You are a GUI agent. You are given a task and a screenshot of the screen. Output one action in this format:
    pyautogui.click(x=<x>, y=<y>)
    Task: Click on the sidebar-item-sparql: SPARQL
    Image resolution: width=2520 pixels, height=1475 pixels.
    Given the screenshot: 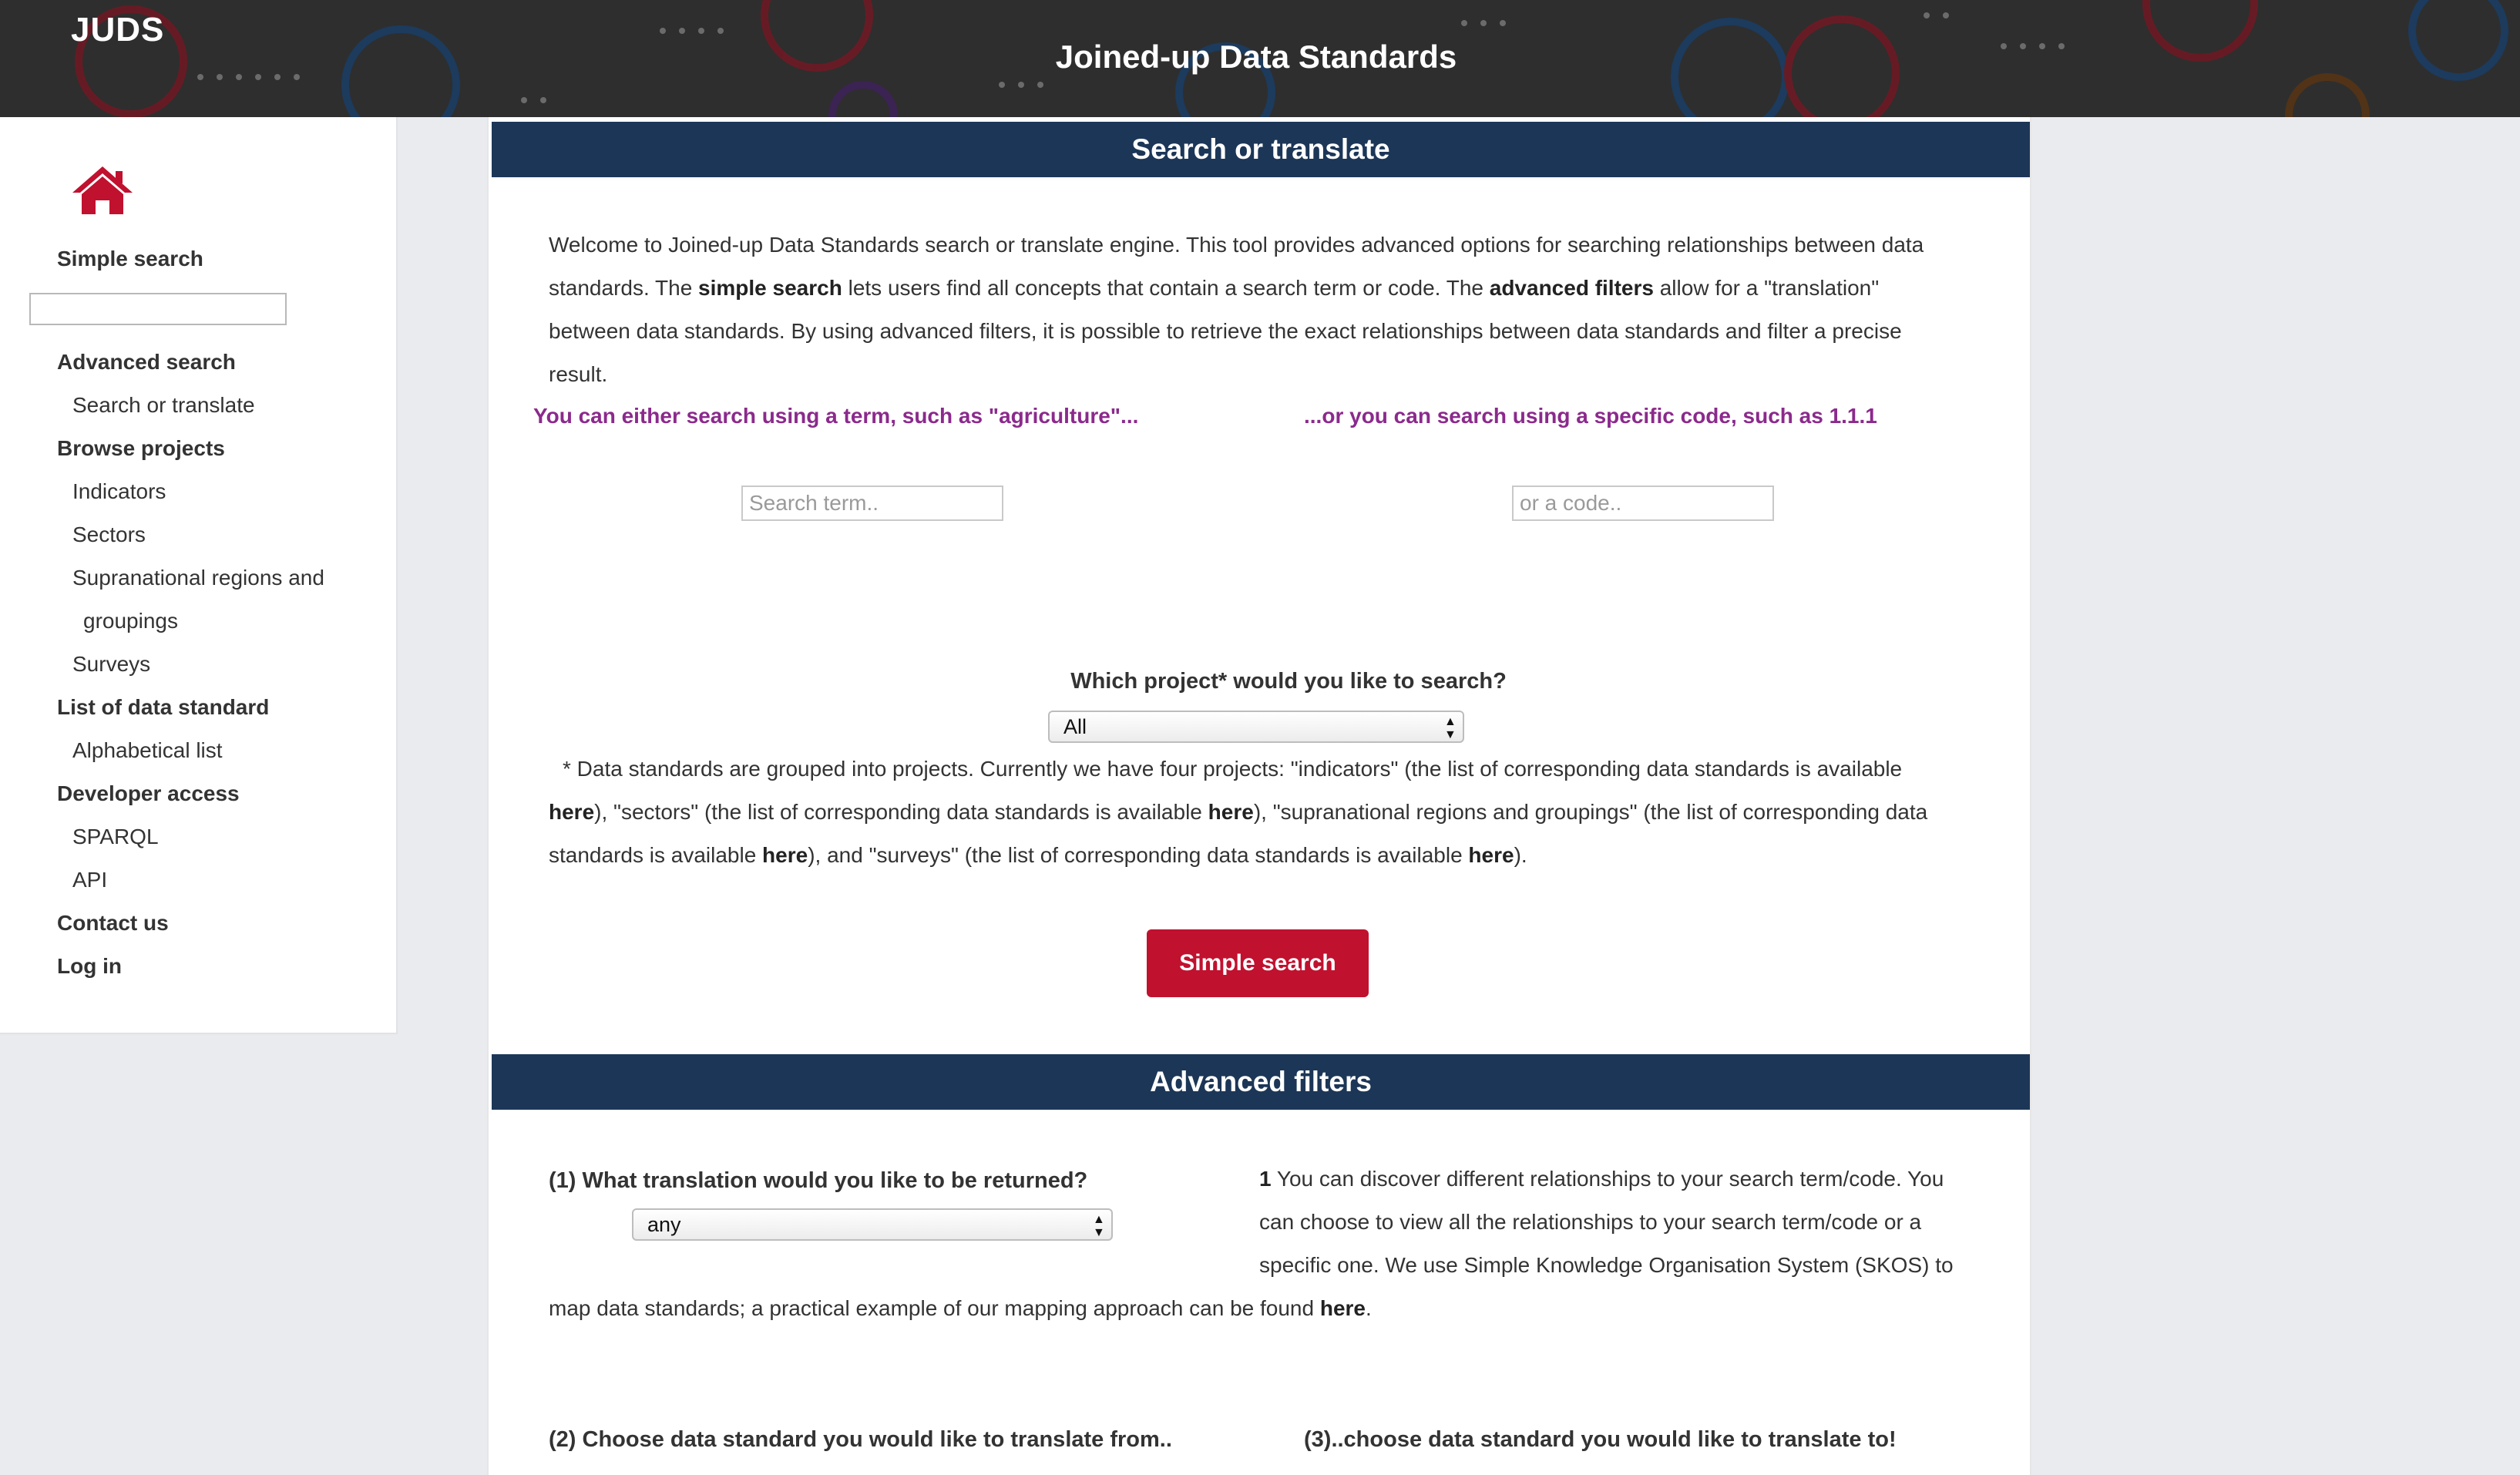 What is the action you would take?
    pyautogui.click(x=115, y=837)
    